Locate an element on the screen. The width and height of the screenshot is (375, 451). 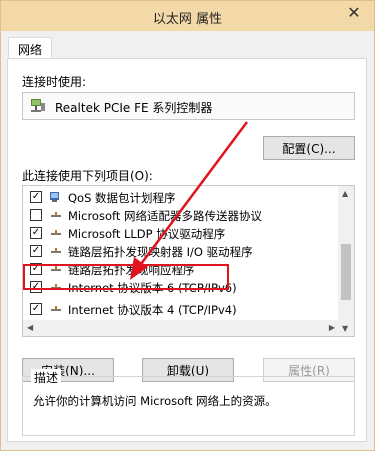
tab-network: 网络 is located at coordinates (30, 48).